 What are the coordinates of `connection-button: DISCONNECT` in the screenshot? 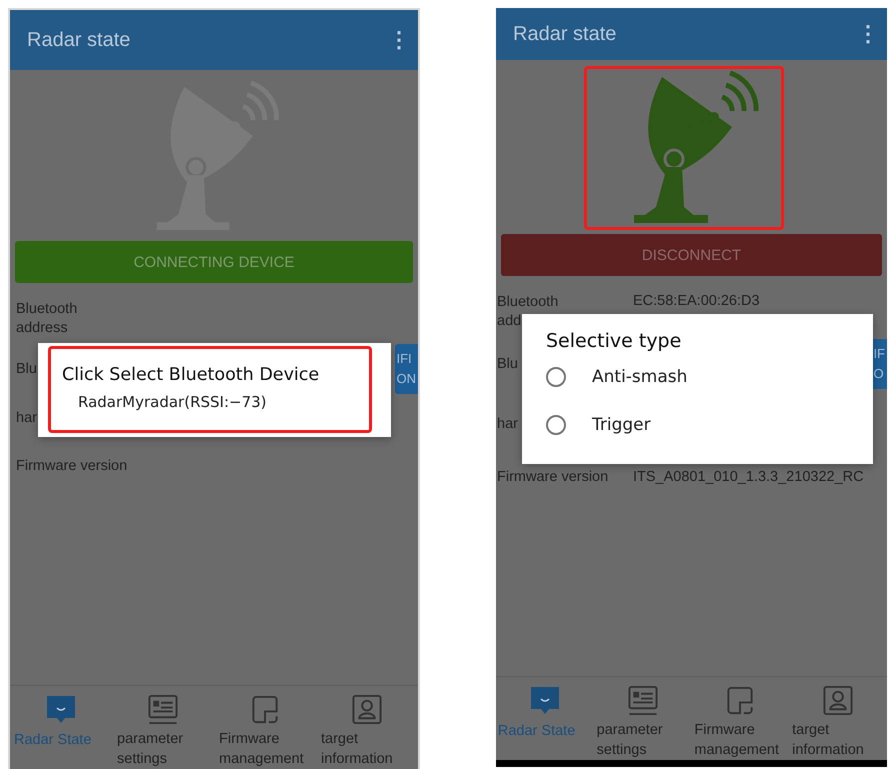 It's located at (691, 255).